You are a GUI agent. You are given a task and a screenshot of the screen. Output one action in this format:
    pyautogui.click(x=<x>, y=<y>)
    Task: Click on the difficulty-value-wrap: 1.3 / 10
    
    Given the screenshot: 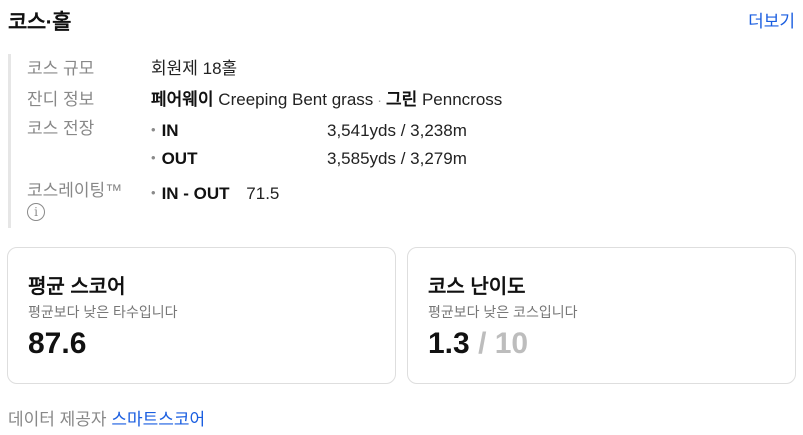 What is the action you would take?
    pyautogui.click(x=478, y=344)
    